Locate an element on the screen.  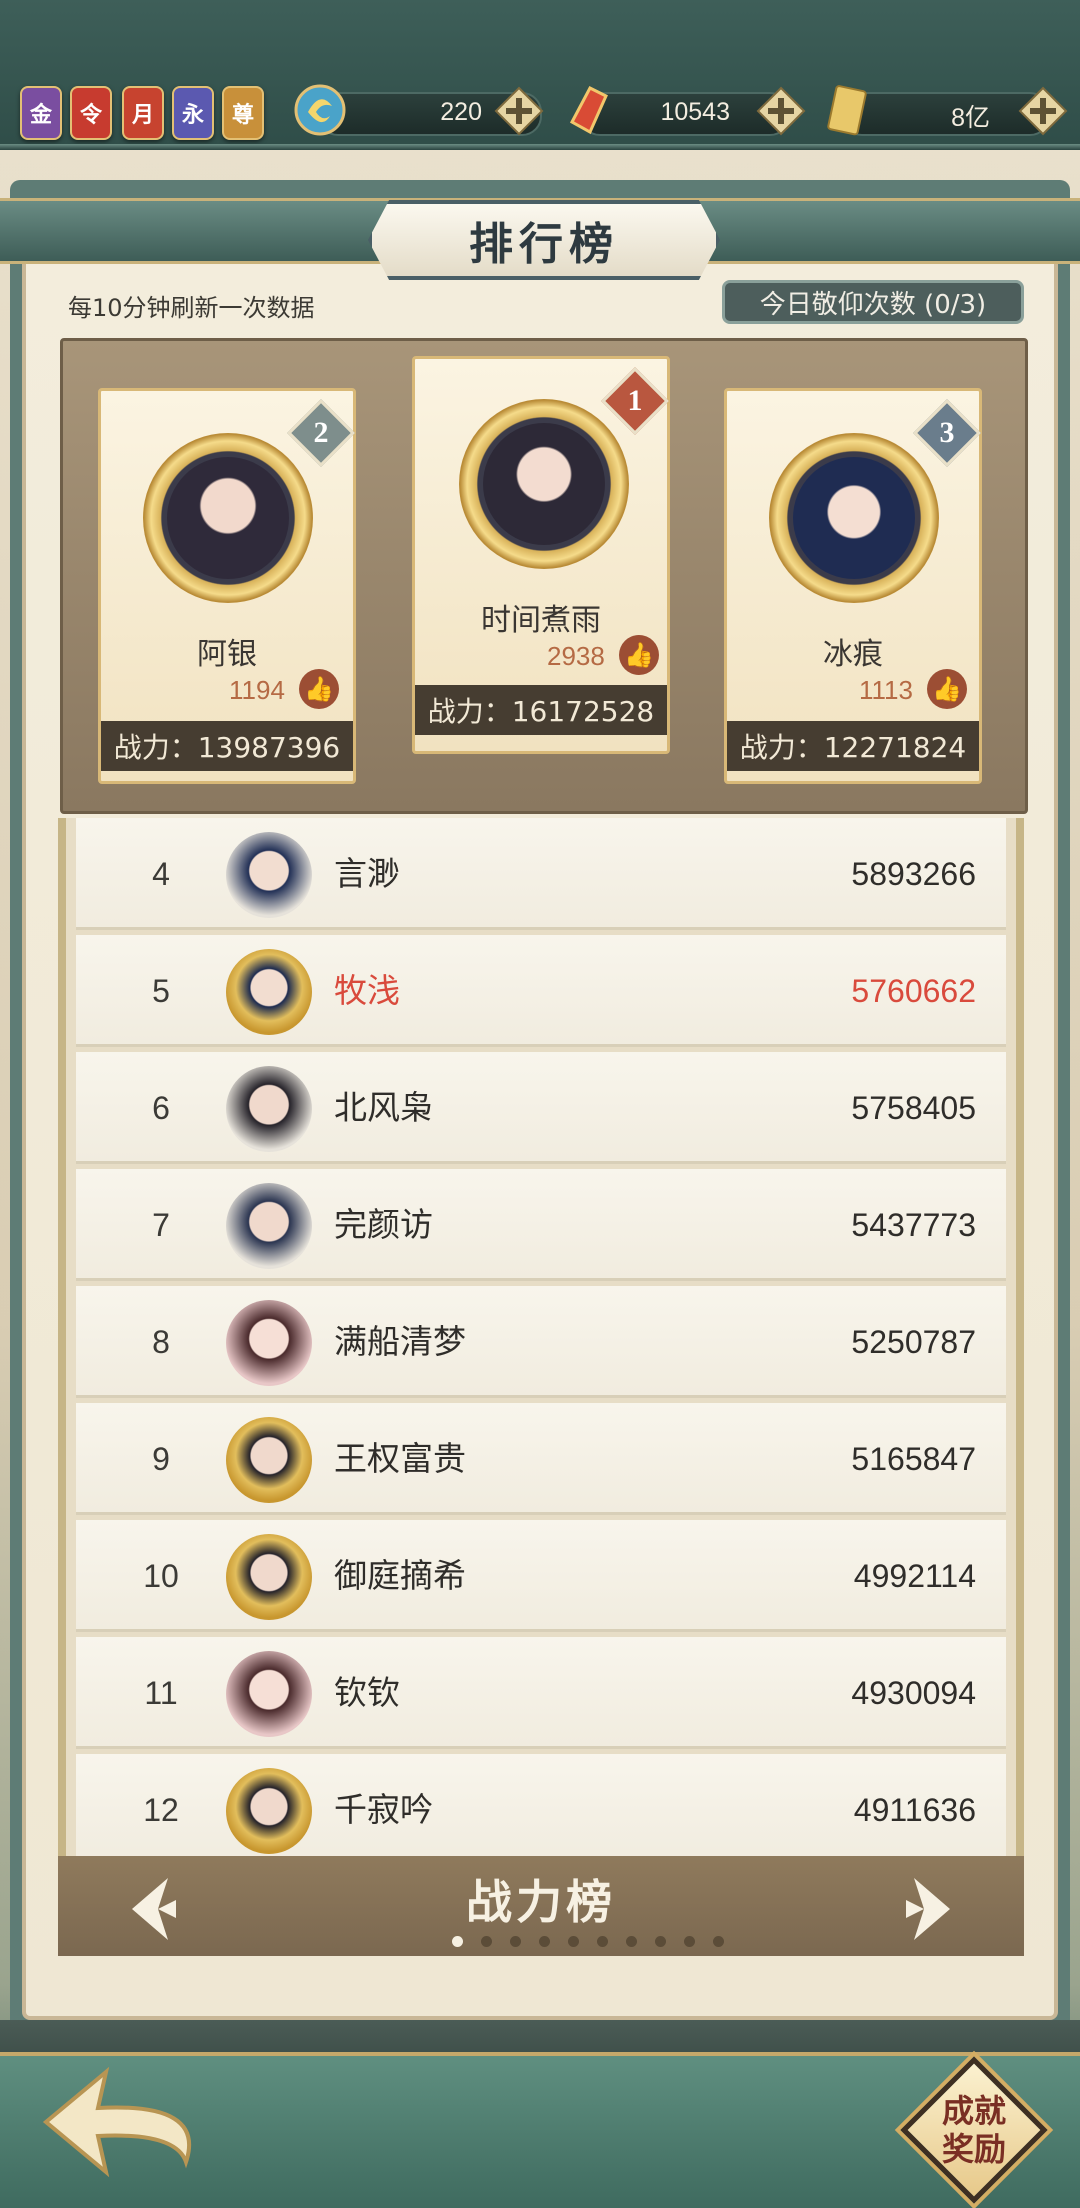
page-indicator is located at coordinates (588, 1941).